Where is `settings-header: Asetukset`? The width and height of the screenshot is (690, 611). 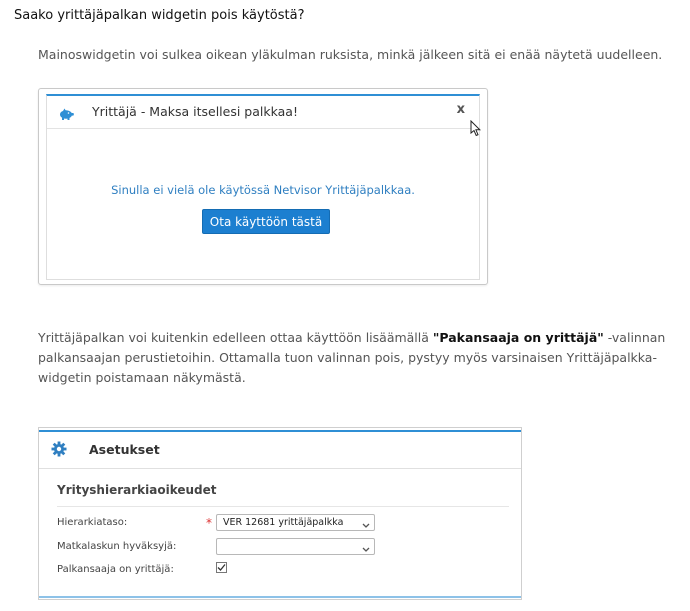 settings-header: Asetukset is located at coordinates (280, 450).